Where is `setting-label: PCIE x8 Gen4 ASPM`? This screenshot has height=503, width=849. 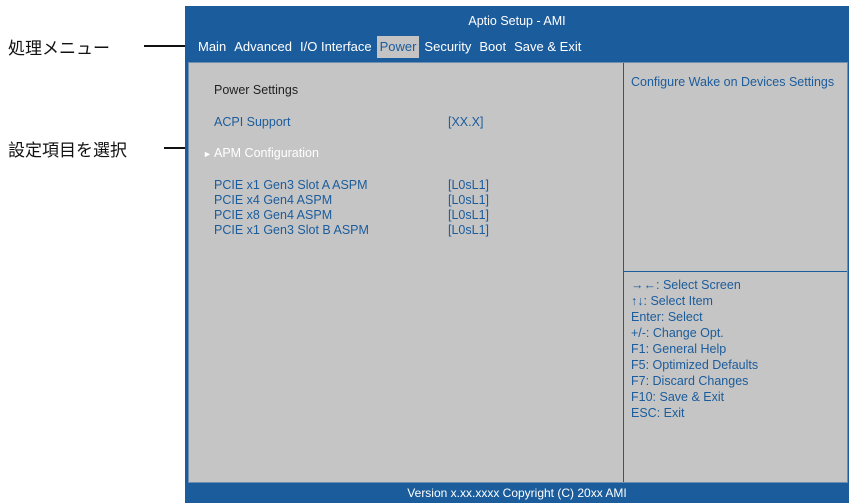 setting-label: PCIE x8 Gen4 ASPM is located at coordinates (273, 215).